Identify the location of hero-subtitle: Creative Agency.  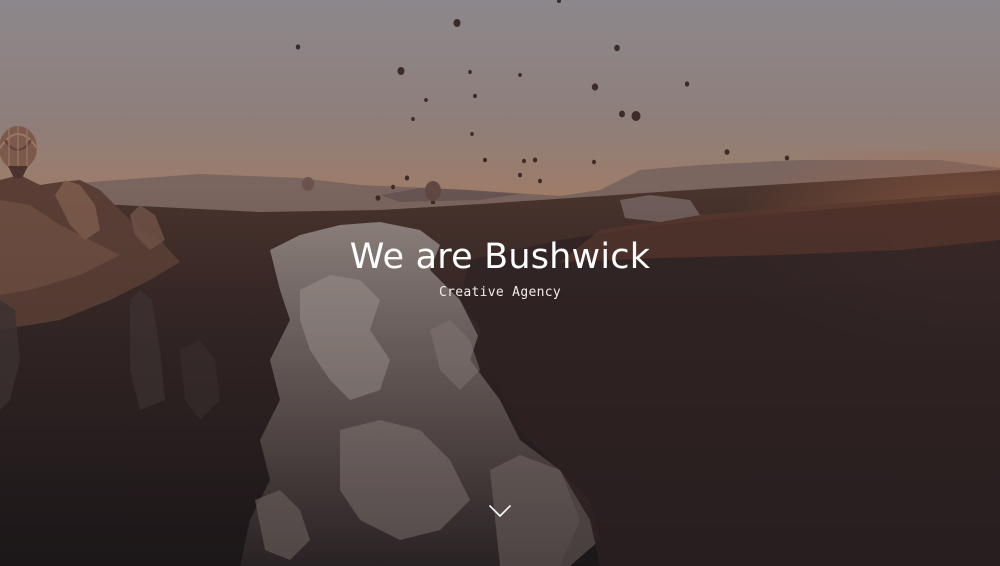
(500, 292).